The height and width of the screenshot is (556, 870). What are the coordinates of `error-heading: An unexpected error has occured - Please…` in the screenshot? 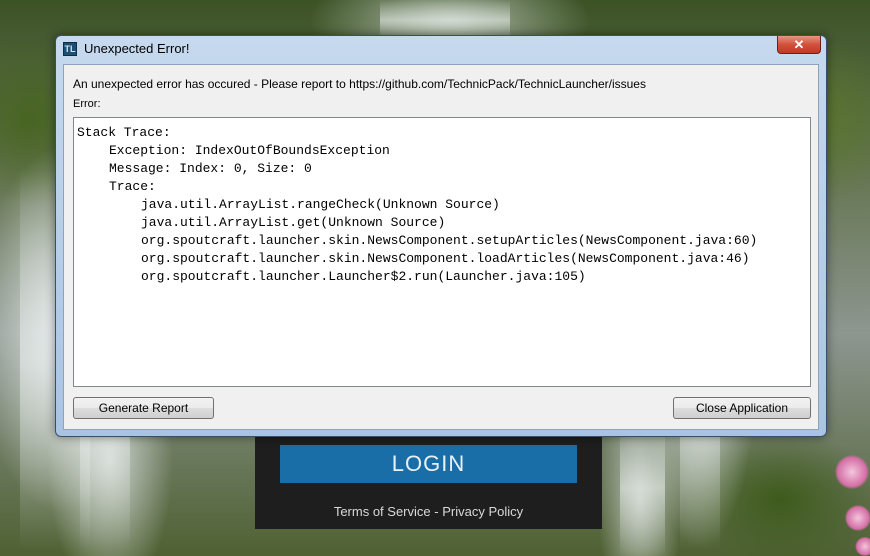 It's located at (359, 84).